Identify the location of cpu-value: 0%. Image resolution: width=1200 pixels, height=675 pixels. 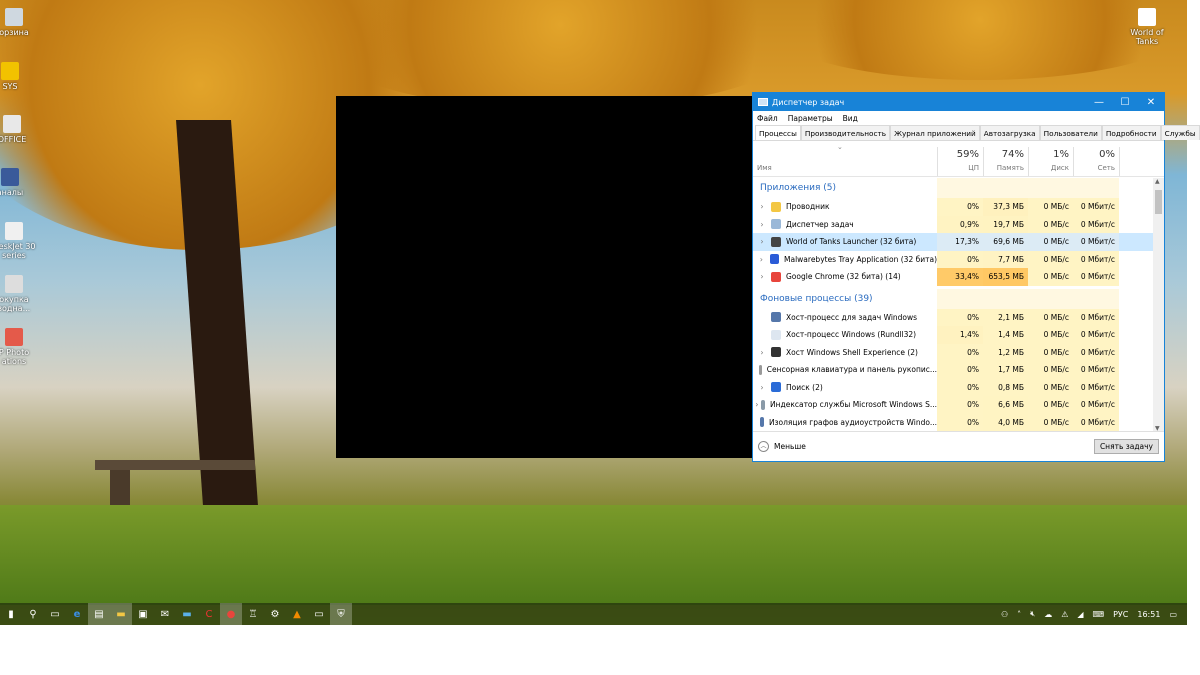
(960, 259).